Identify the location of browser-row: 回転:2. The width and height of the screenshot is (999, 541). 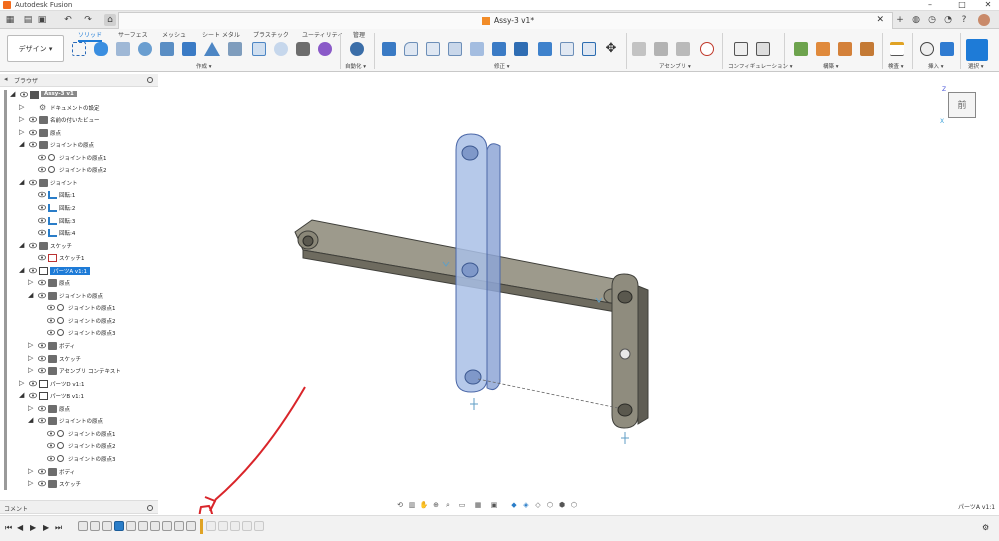
(79, 208).